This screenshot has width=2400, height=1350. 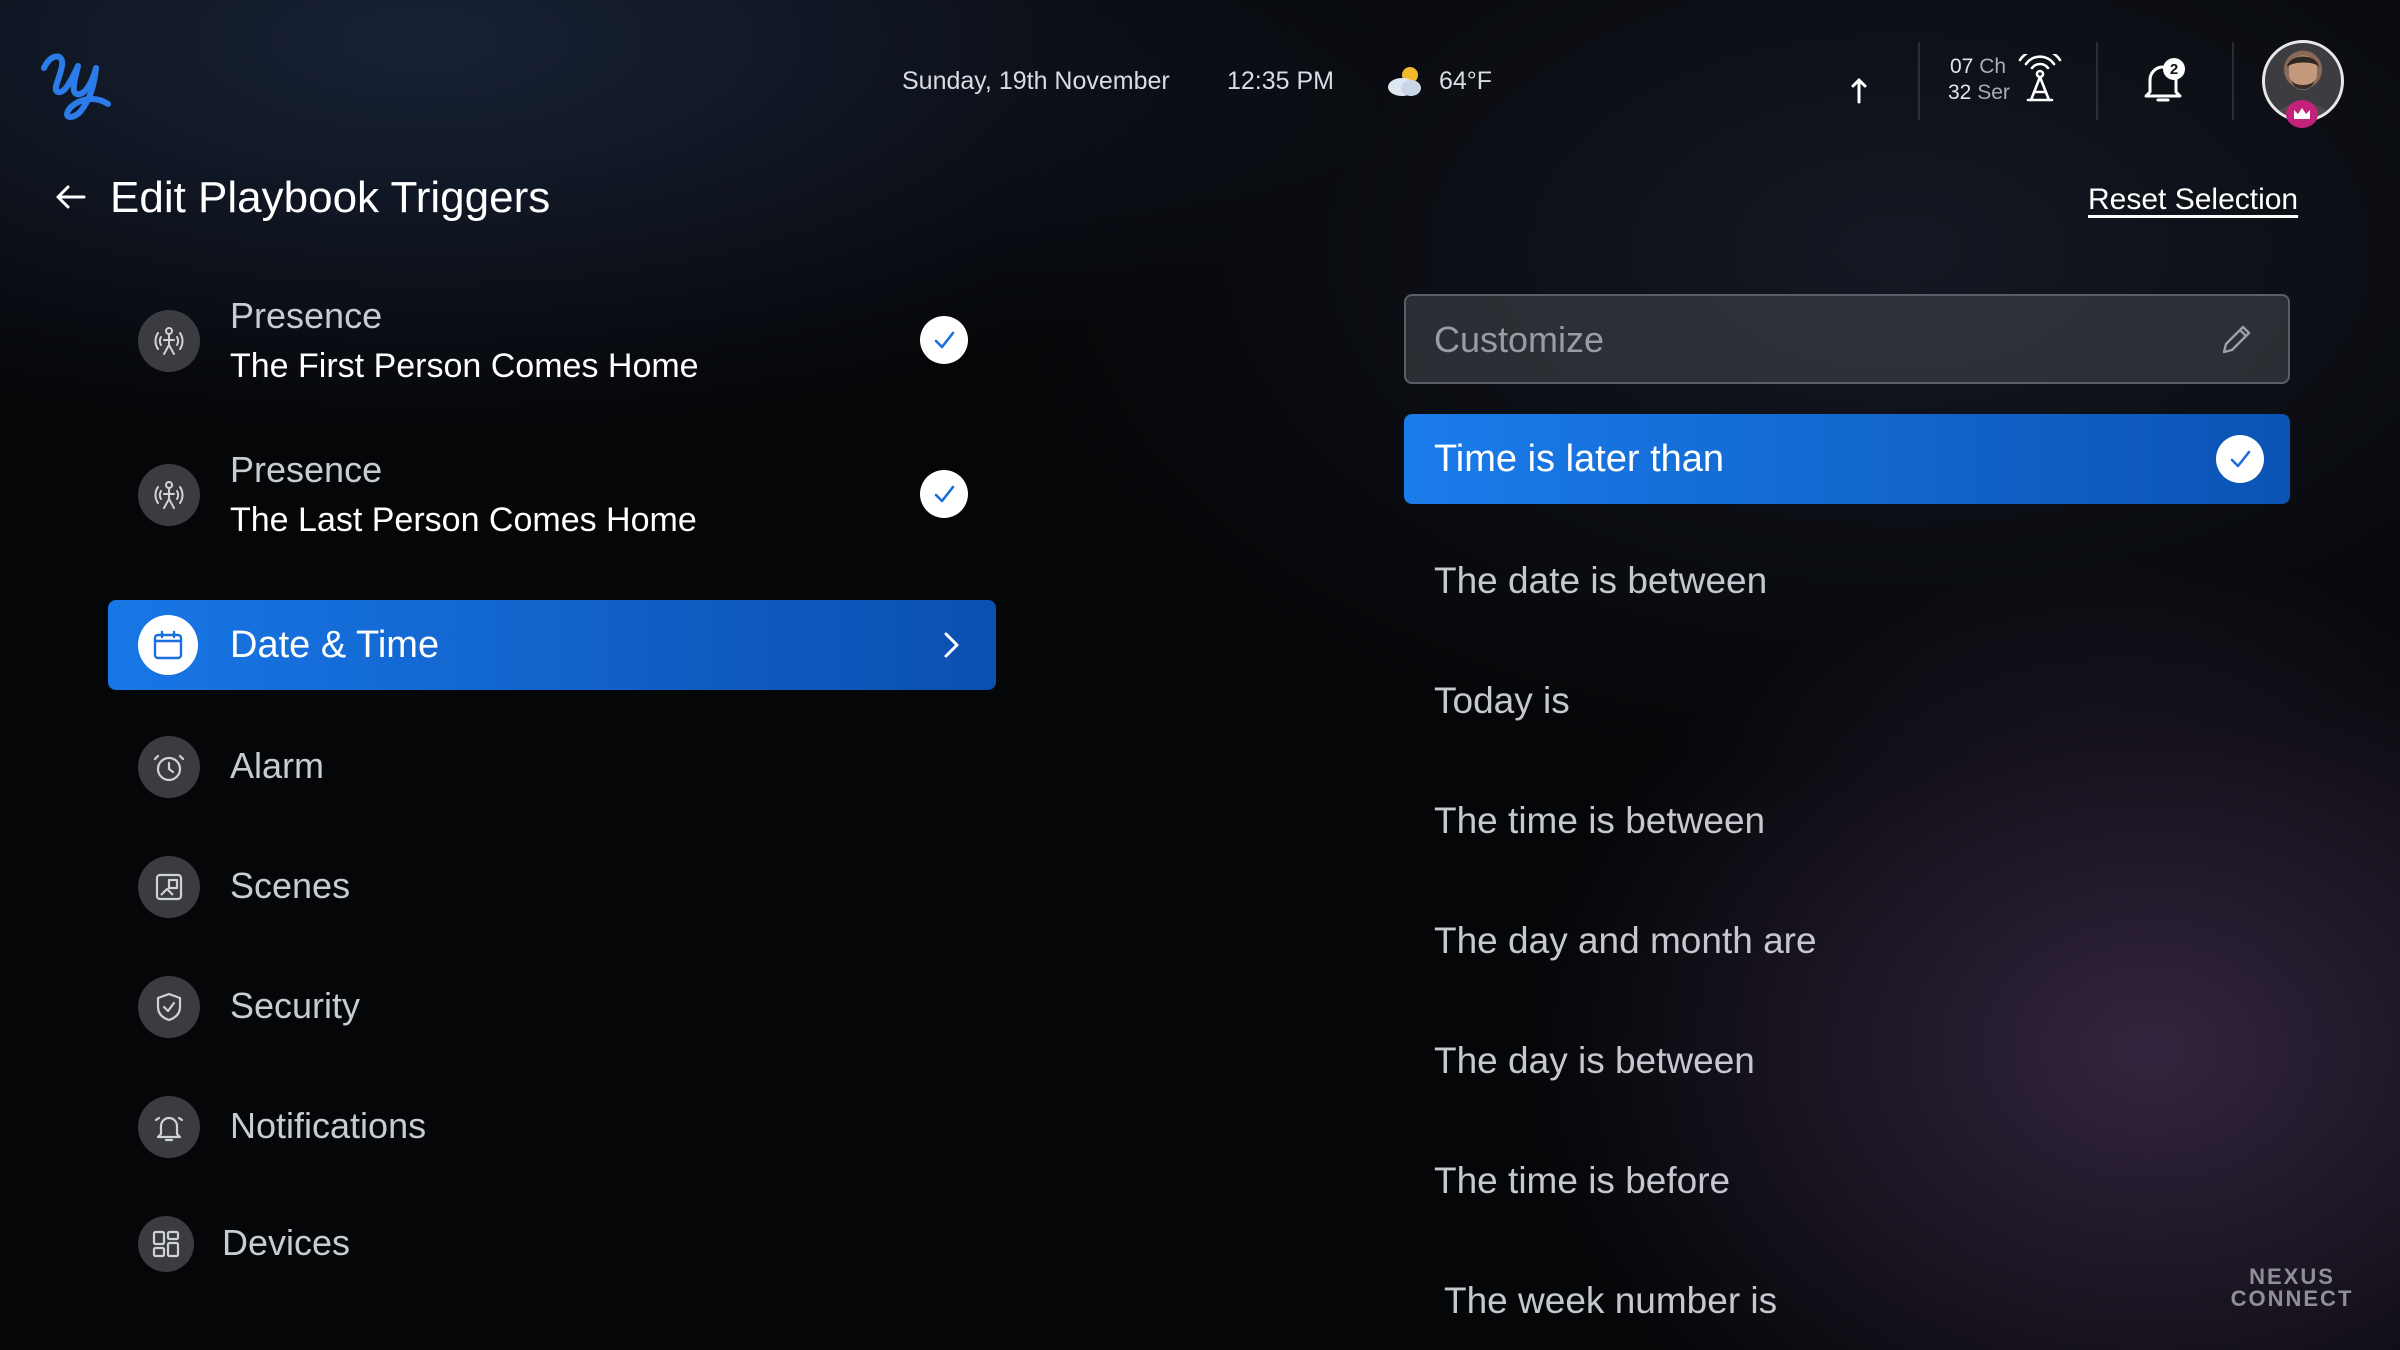 What do you see at coordinates (552, 1247) in the screenshot?
I see `trigger-devices: Devices` at bounding box center [552, 1247].